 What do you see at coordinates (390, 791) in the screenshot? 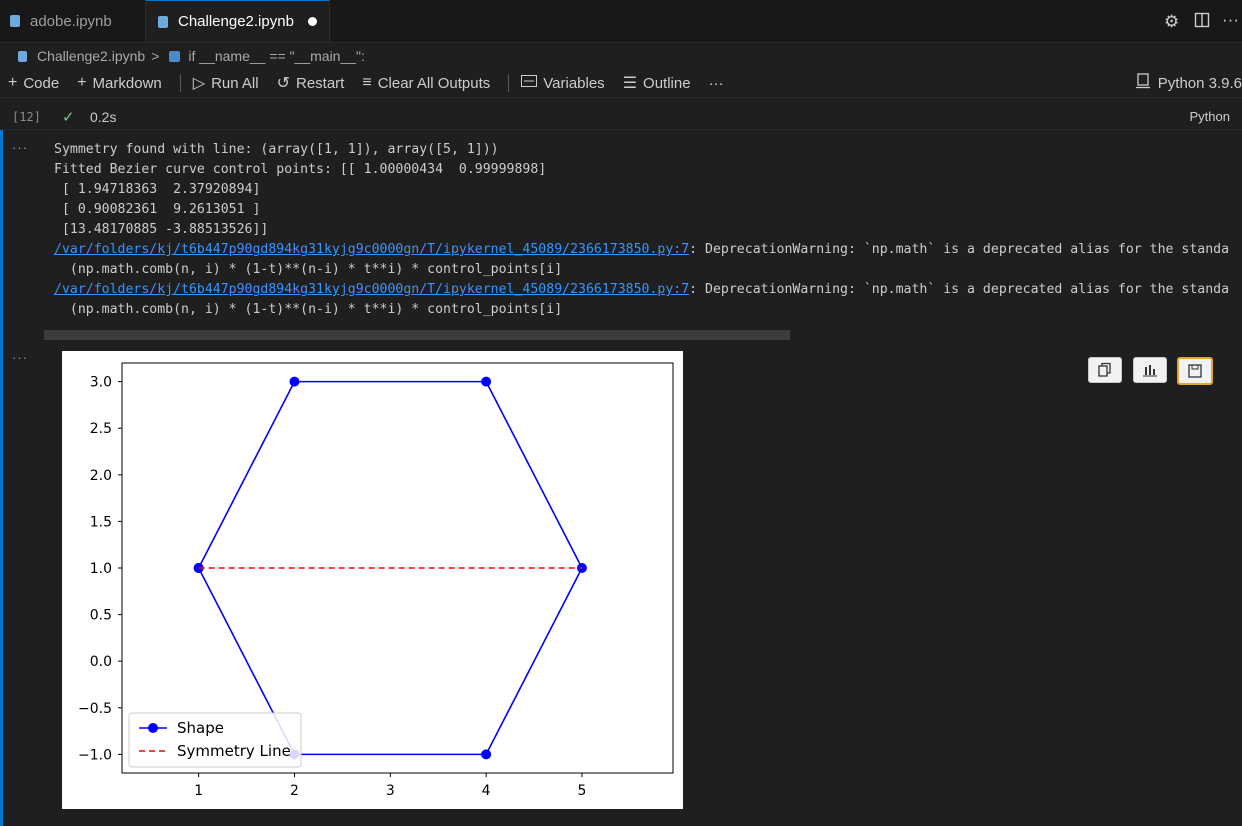
I see `x-tick-label: 3` at bounding box center [390, 791].